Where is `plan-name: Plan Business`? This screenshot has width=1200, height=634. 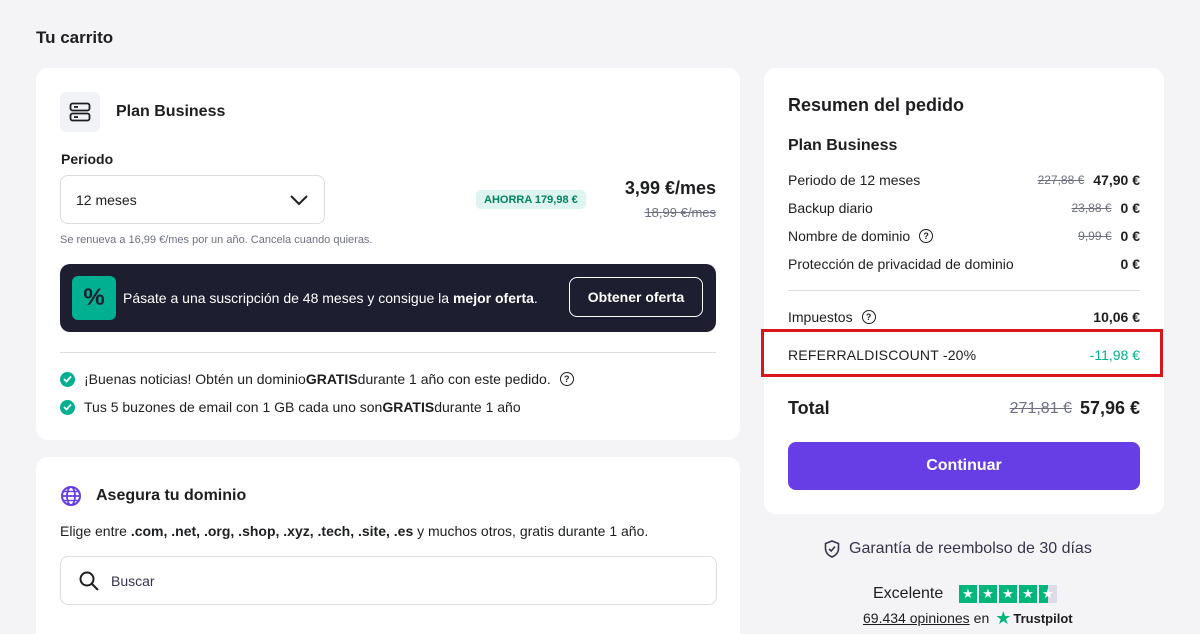
plan-name: Plan Business is located at coordinates (171, 111).